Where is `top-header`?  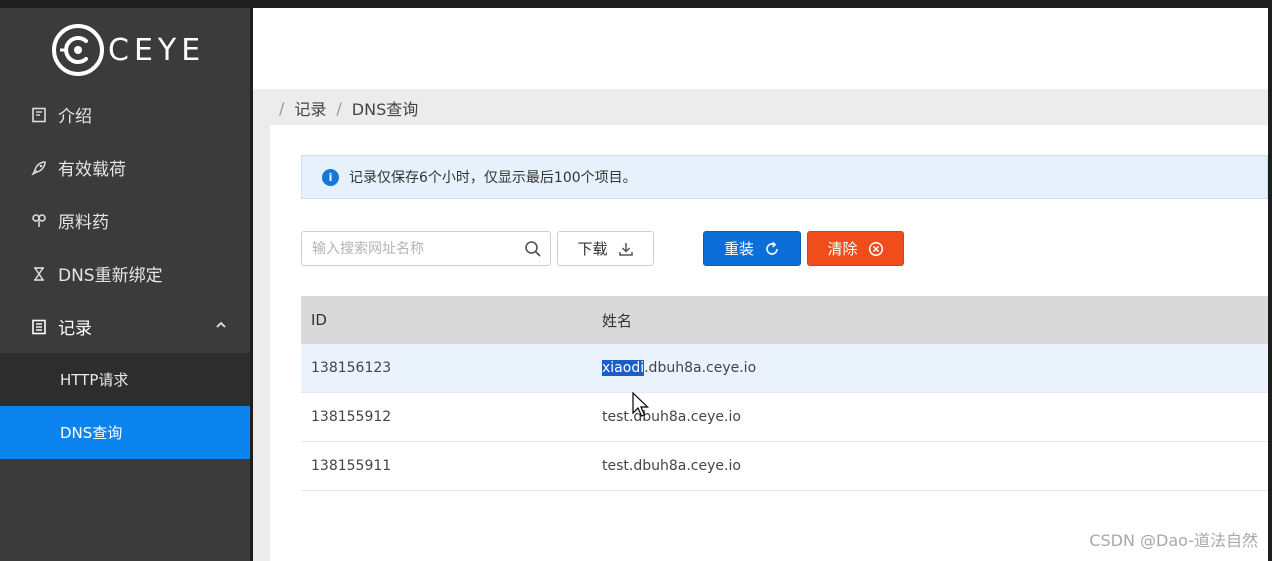
top-header is located at coordinates (760, 48).